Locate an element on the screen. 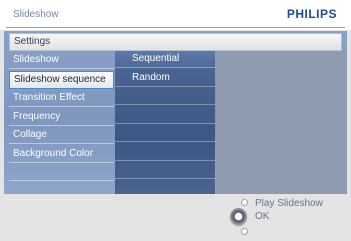  menu-item-frequency: Frequency is located at coordinates (61, 117).